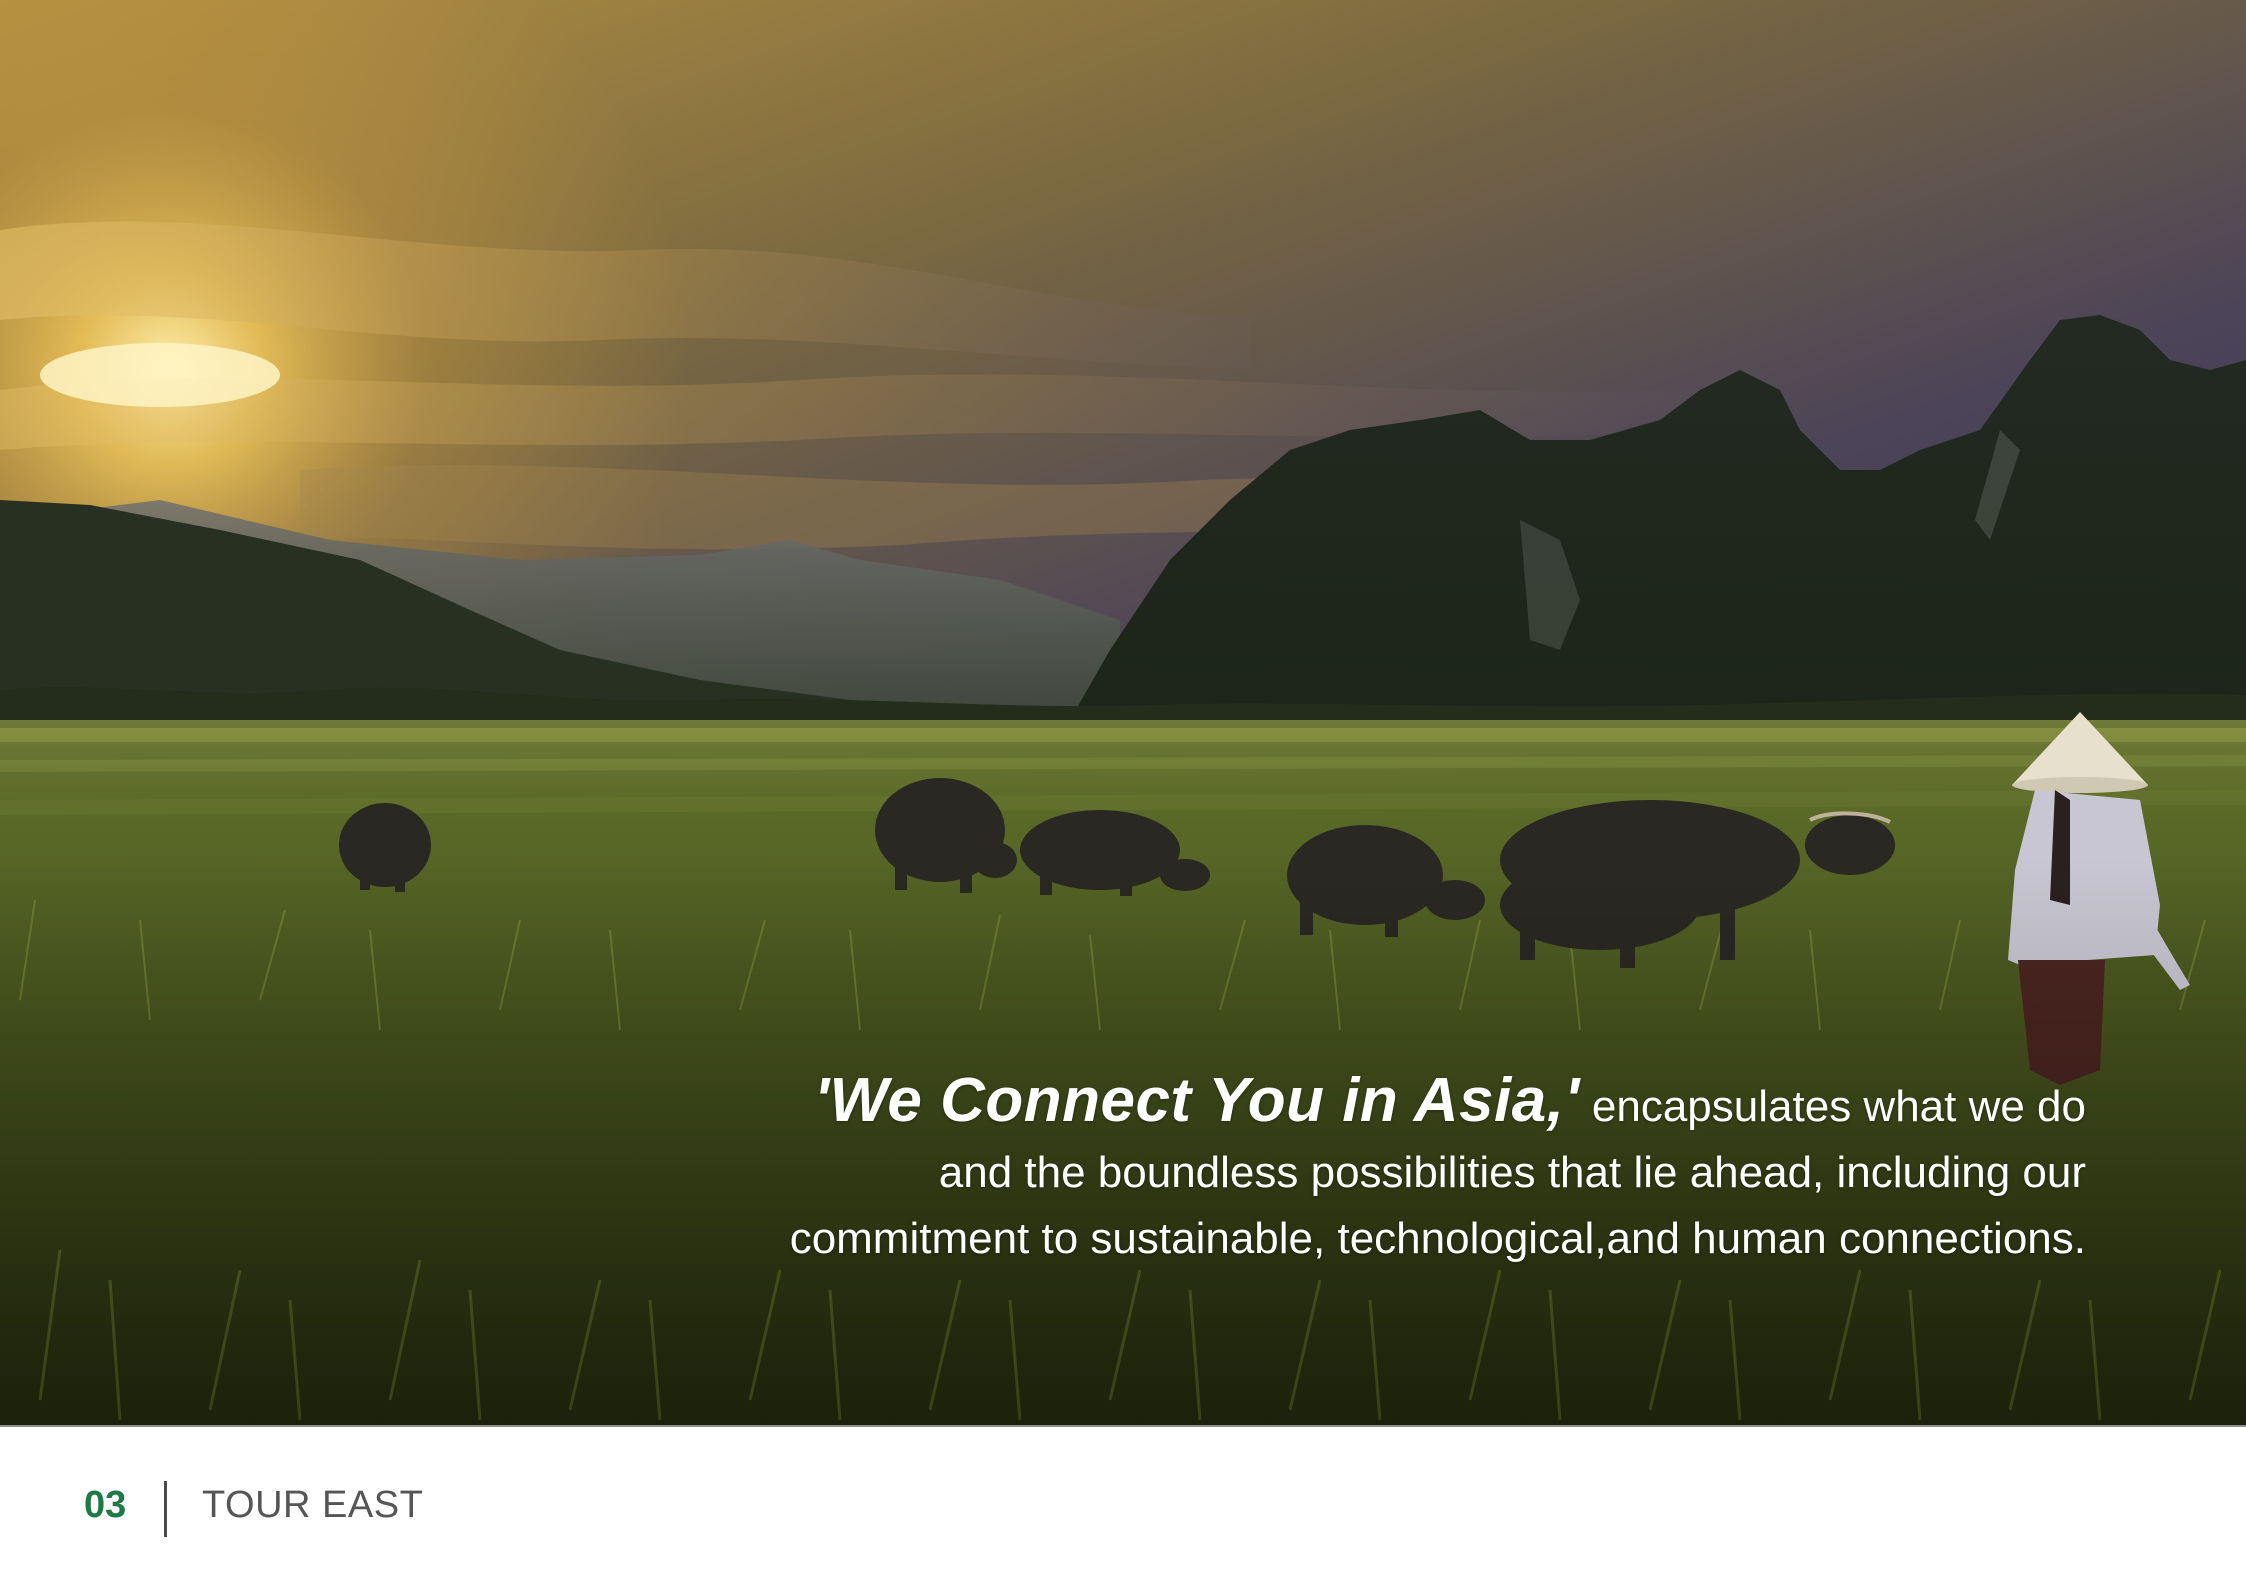 Image resolution: width=2246 pixels, height=1588 pixels. I want to click on page-number: 03, so click(105, 1505).